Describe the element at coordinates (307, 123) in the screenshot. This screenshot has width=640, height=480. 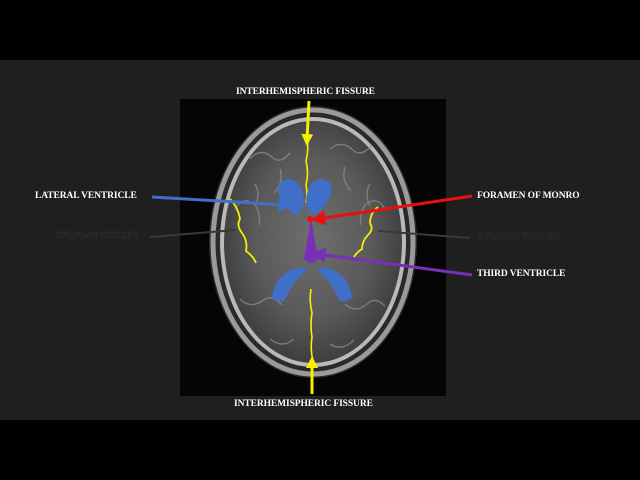
I see `interhemispheric-top-arrow` at that location.